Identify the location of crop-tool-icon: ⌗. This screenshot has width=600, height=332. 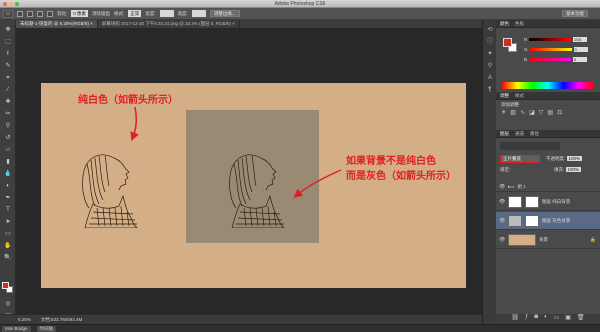
(8, 78).